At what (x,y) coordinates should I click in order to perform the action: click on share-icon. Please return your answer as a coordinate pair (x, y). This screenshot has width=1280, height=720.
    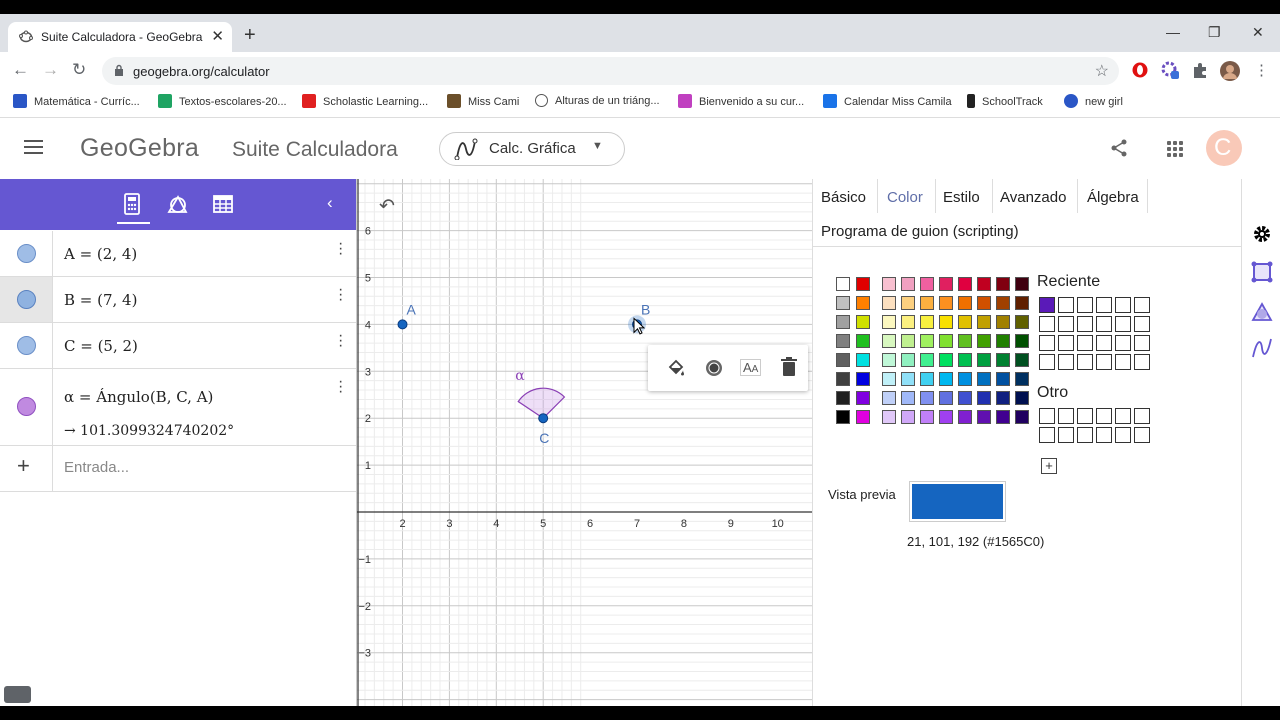
    Looking at the image, I should click on (1119, 148).